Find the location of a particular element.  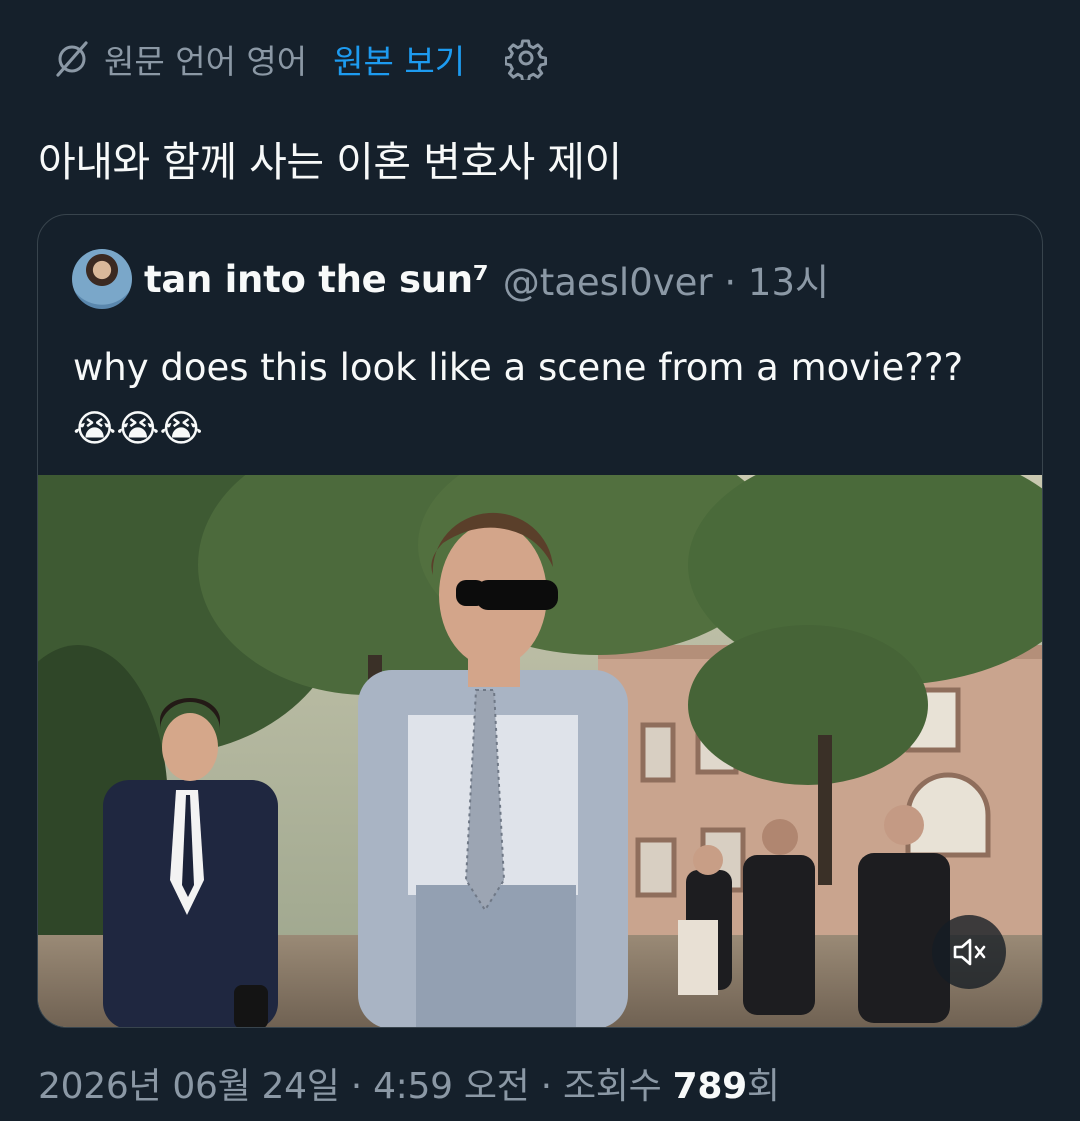

post-time: 4:59 오전 is located at coordinates (451, 1086).